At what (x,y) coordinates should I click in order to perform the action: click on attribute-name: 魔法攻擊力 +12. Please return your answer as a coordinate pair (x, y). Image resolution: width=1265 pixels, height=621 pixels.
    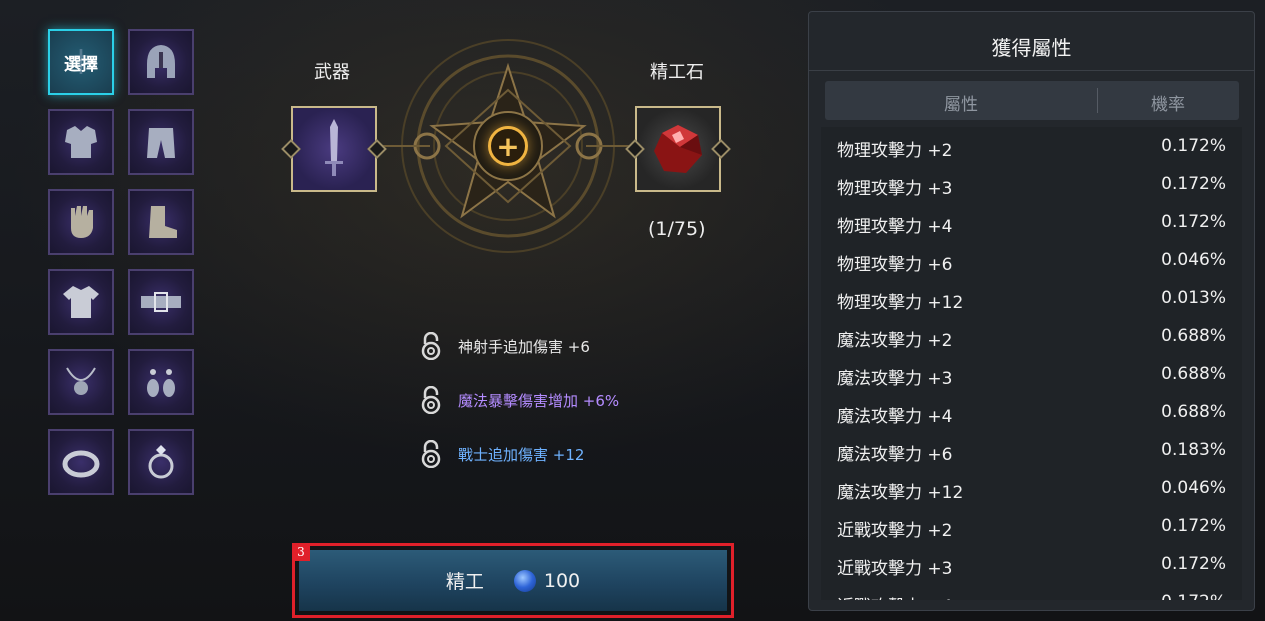
    Looking at the image, I should click on (900, 493).